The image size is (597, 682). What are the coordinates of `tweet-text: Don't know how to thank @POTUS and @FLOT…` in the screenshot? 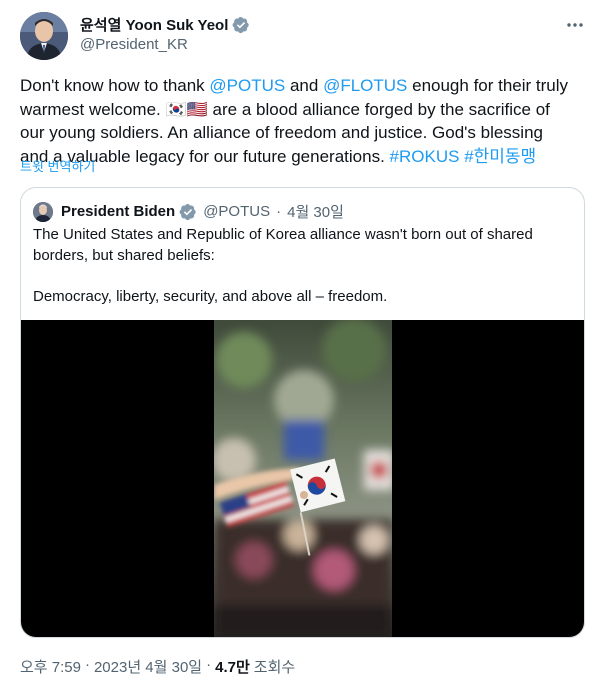 It's located at (300, 121).